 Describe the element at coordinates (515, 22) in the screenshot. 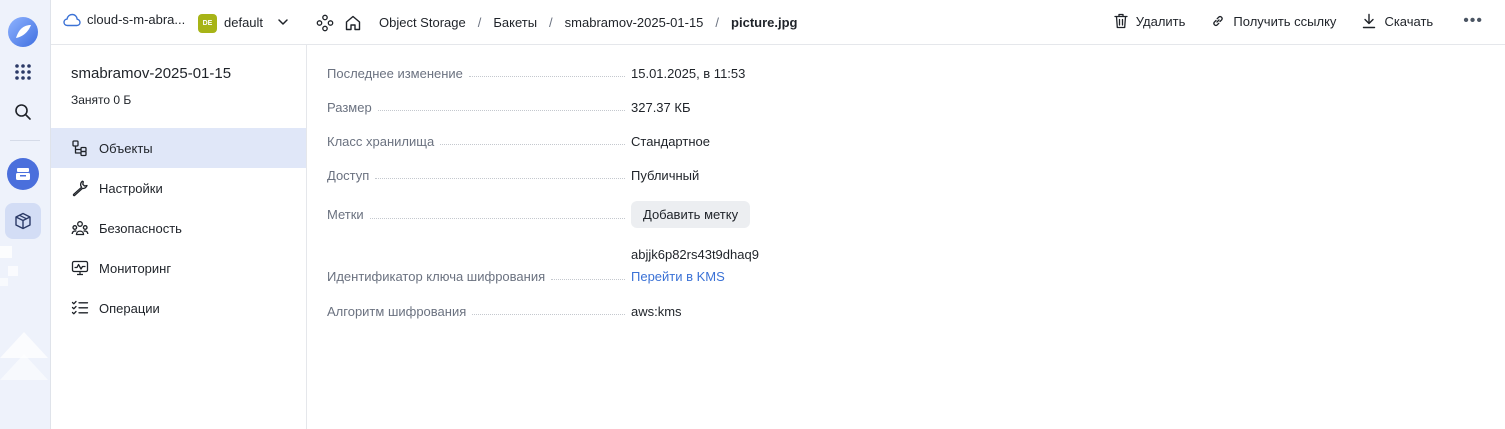

I see `breadcrumb-buckets: Бакеты` at that location.